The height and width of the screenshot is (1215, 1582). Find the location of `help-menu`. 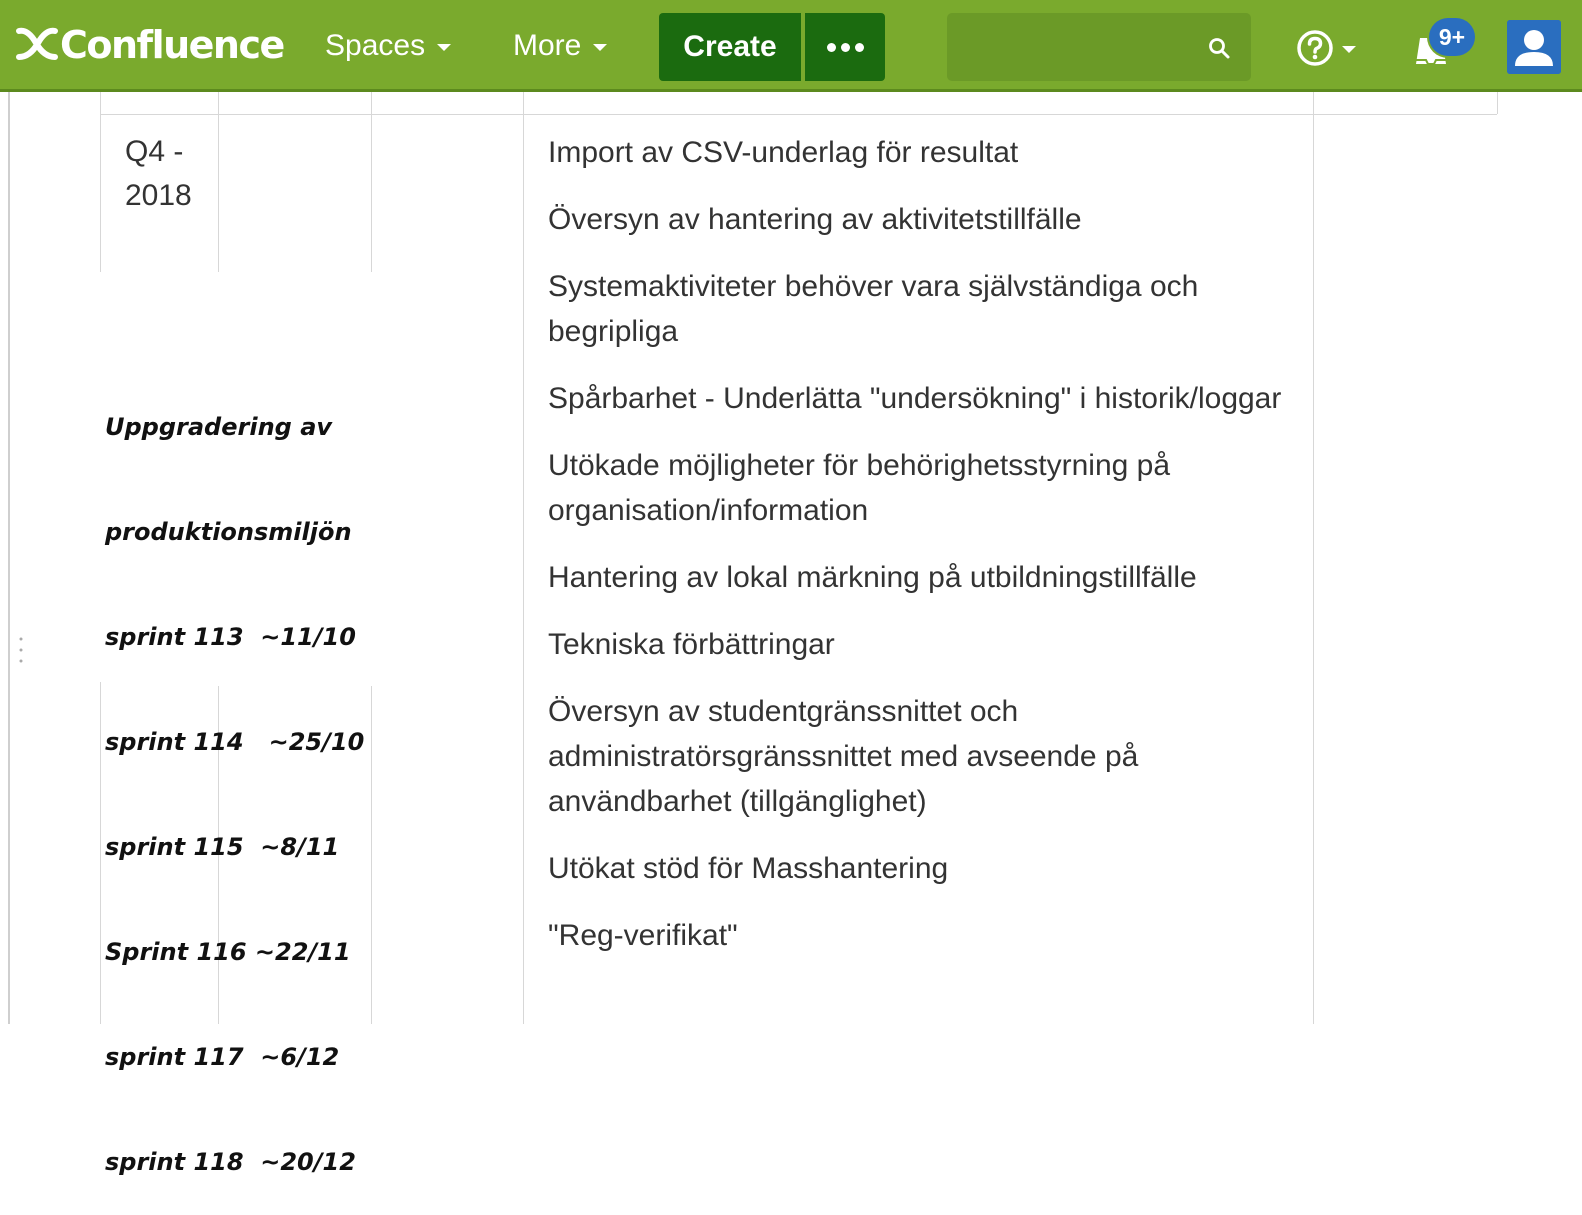

help-menu is located at coordinates (1326, 48).